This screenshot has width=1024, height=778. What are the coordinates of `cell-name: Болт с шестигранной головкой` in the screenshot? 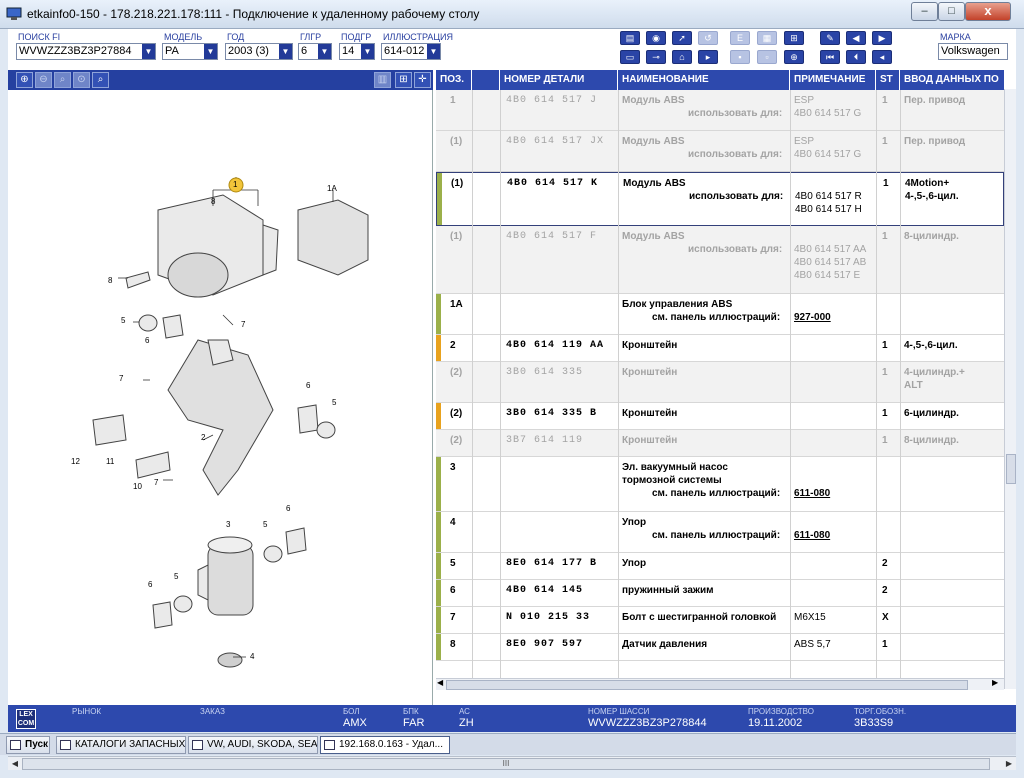 It's located at (699, 617).